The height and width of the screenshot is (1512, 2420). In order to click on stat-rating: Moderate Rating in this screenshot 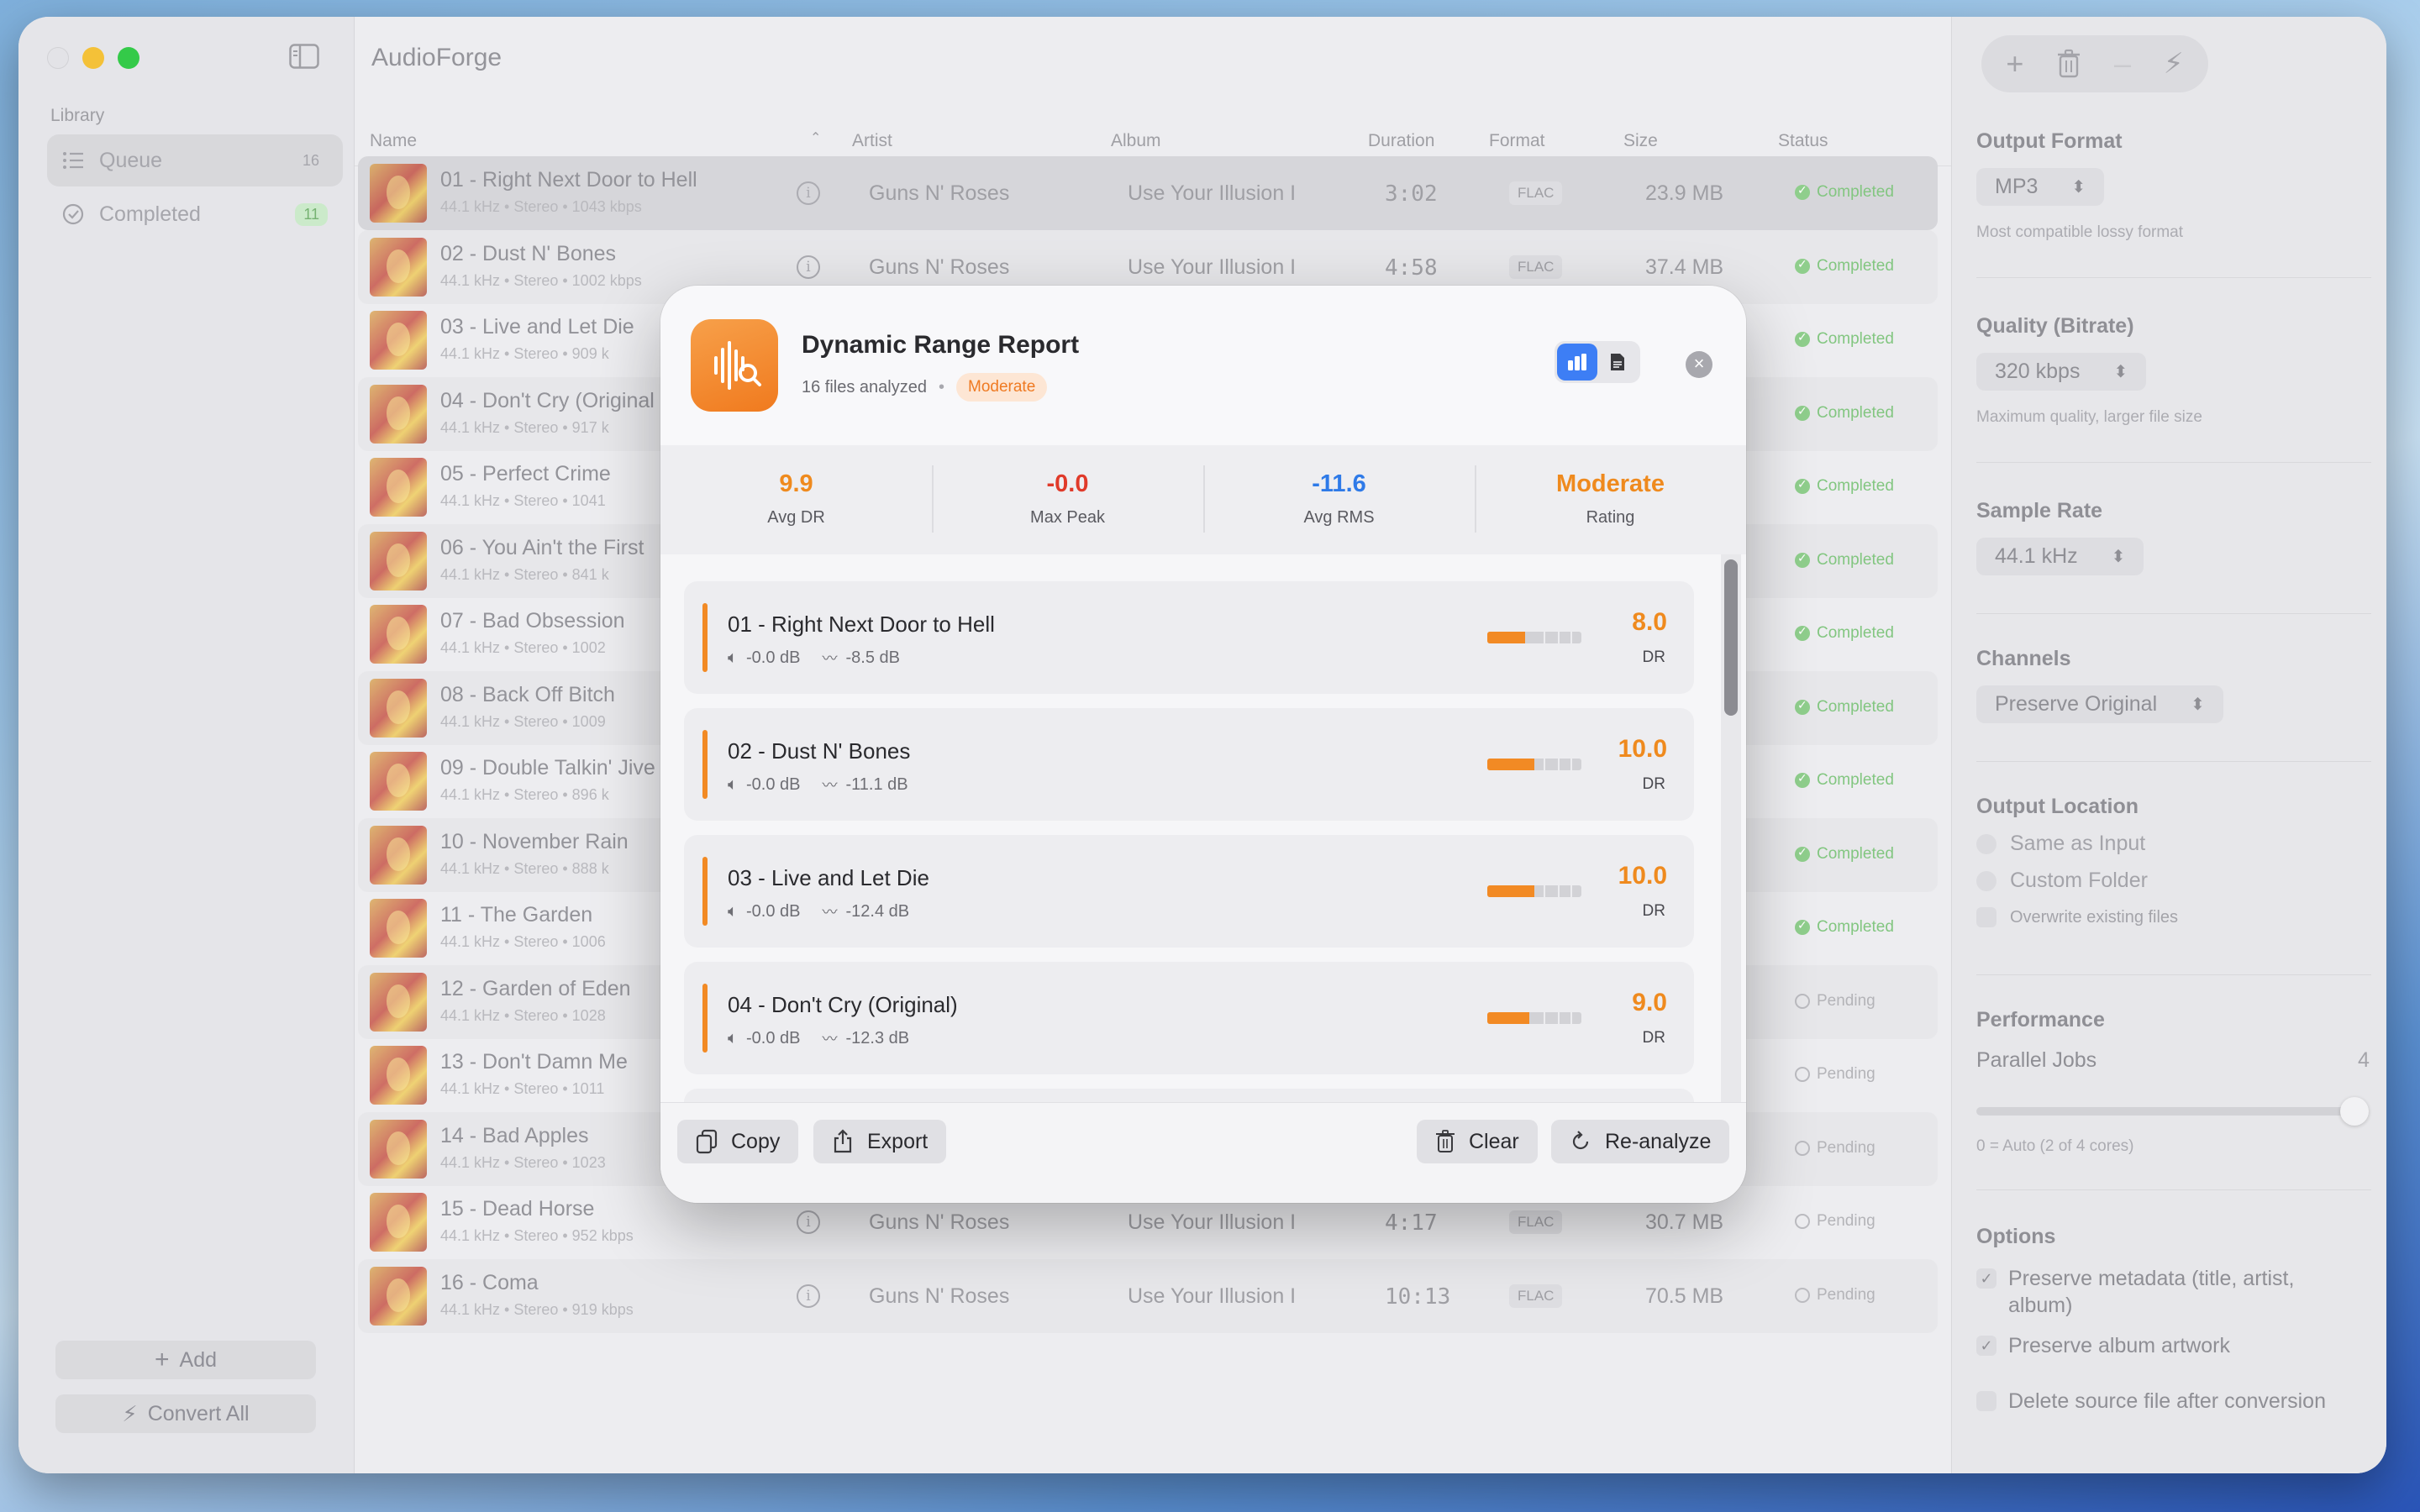, I will do `click(1610, 499)`.